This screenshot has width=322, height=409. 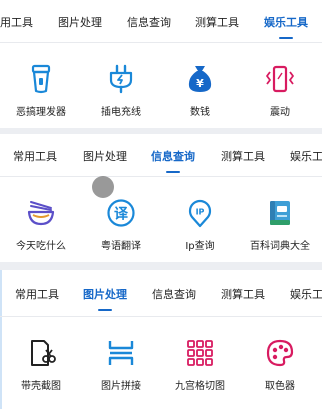 What do you see at coordinates (41, 246) in the screenshot?
I see `tool-label: 今天吃什么` at bounding box center [41, 246].